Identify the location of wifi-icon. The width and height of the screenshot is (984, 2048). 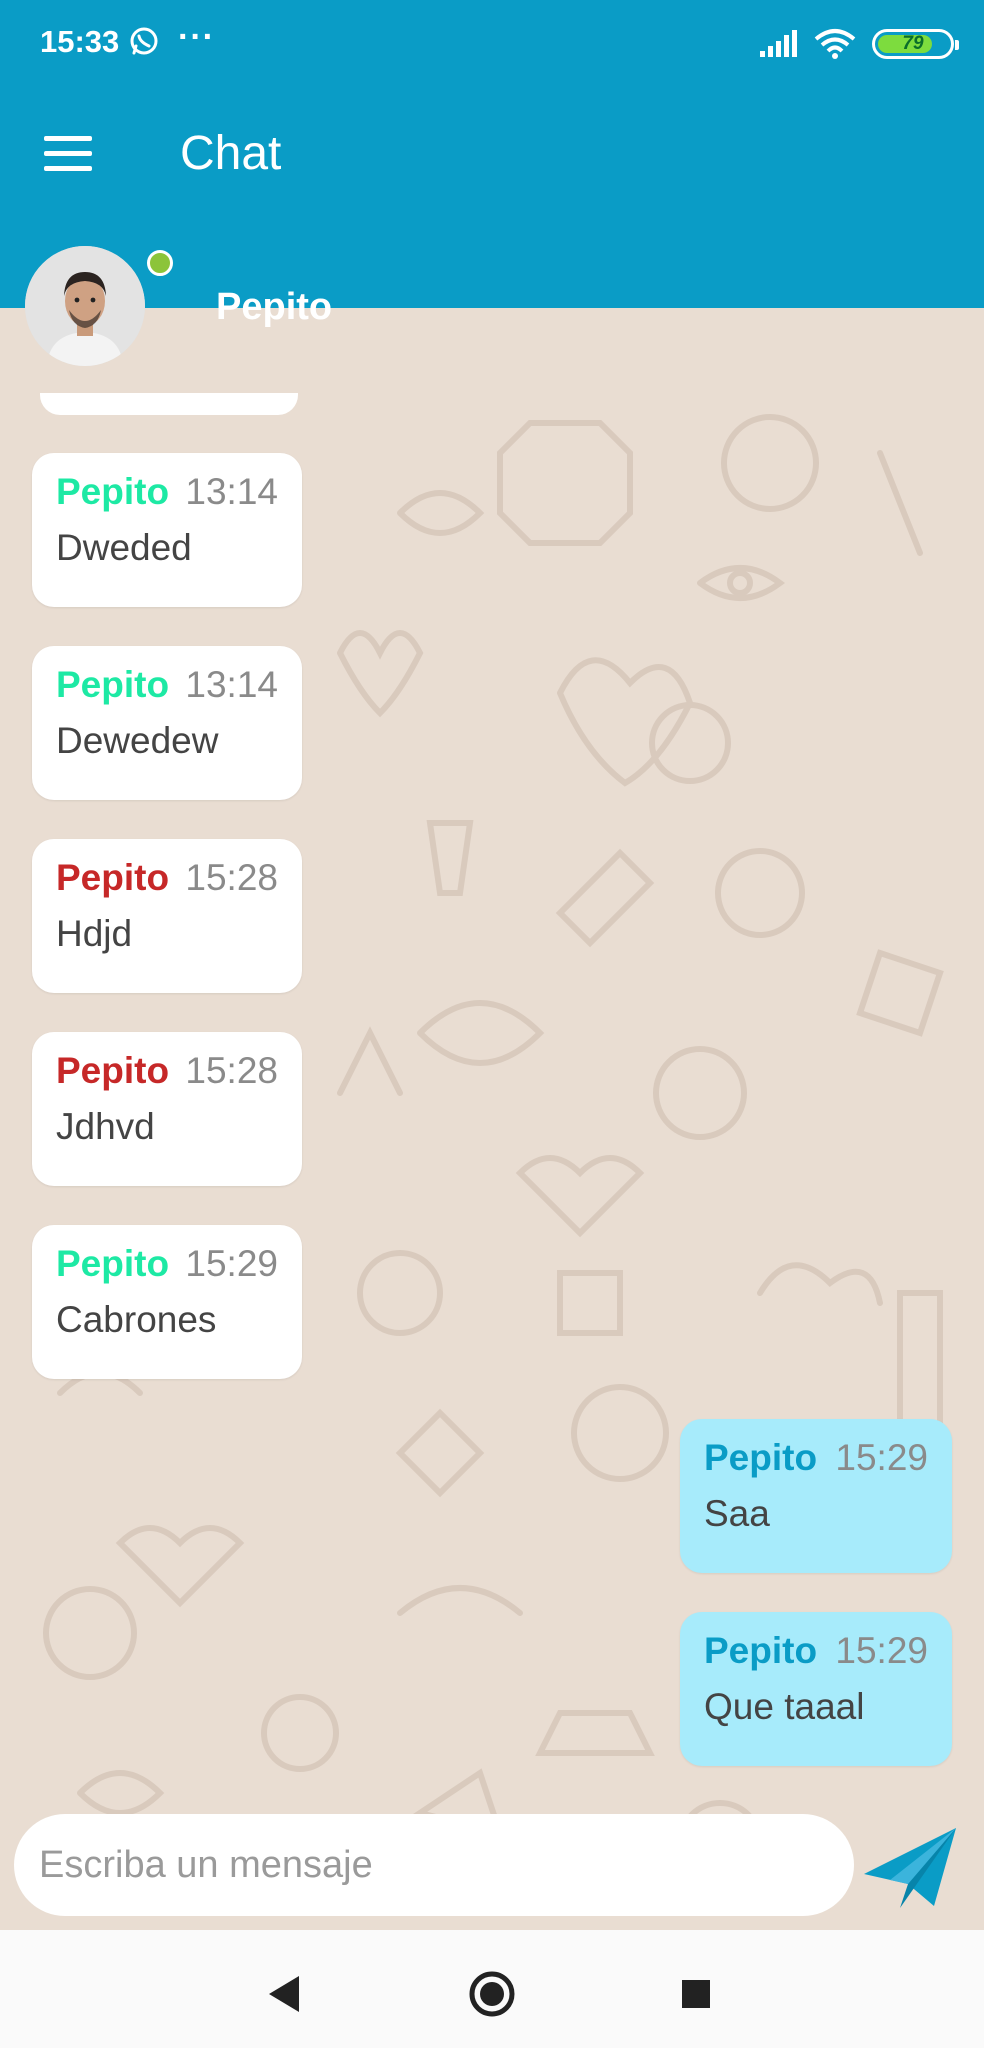
(835, 44).